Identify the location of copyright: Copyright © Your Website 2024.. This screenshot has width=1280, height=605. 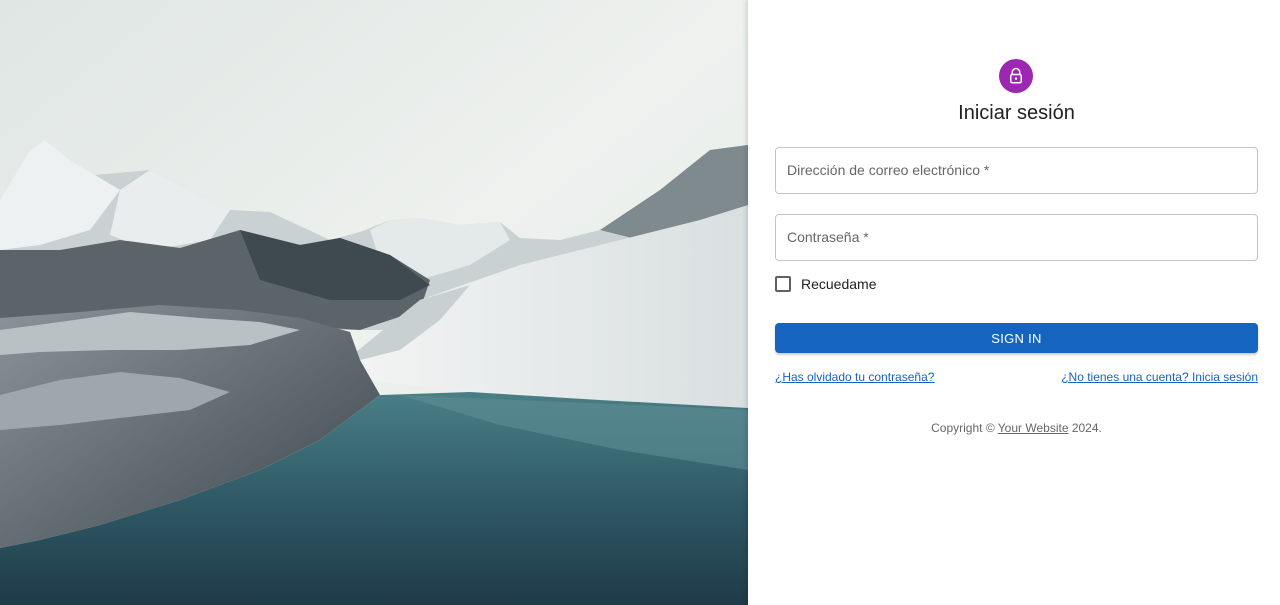
(1016, 428).